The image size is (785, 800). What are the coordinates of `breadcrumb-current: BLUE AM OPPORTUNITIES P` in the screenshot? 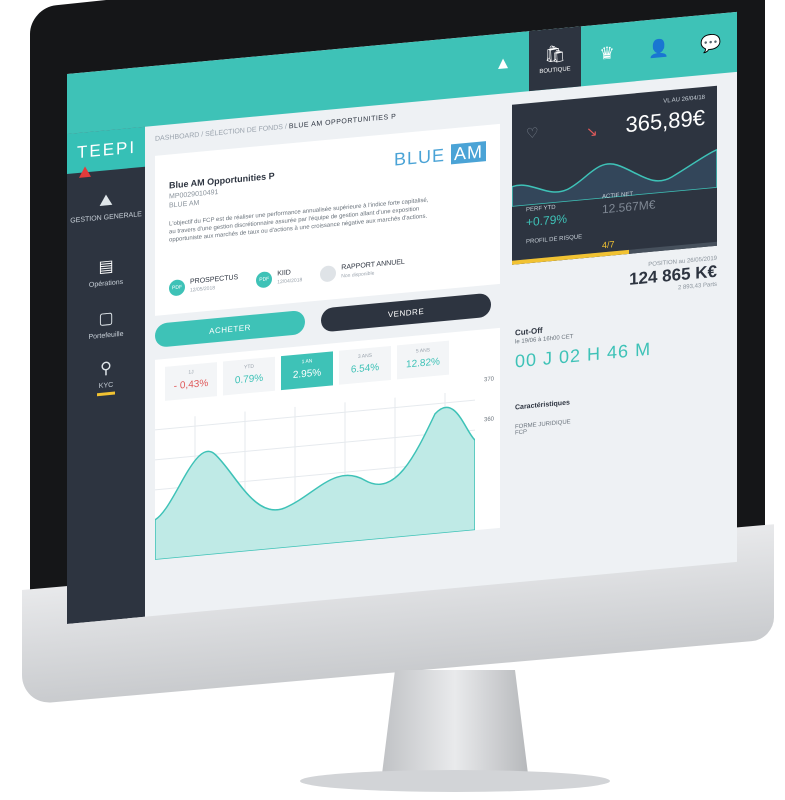 It's located at (342, 122).